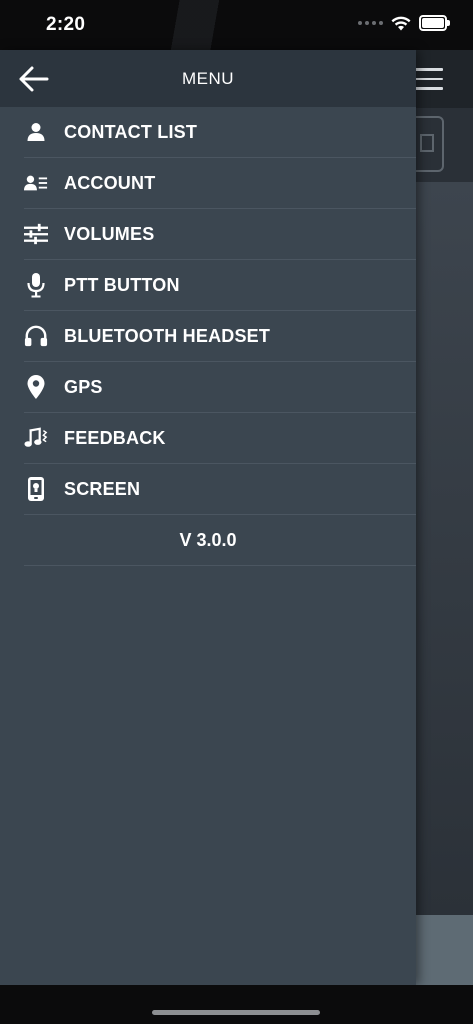  Describe the element at coordinates (36, 387) in the screenshot. I see `location-pin-icon` at that location.